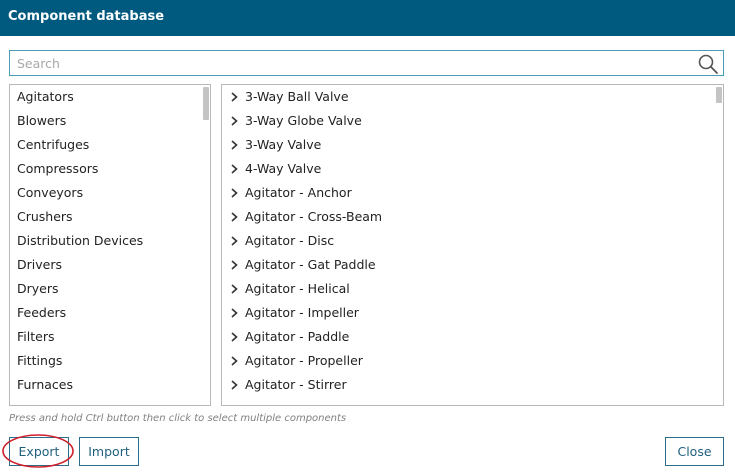 This screenshot has width=735, height=475. I want to click on close-button: Close, so click(694, 451).